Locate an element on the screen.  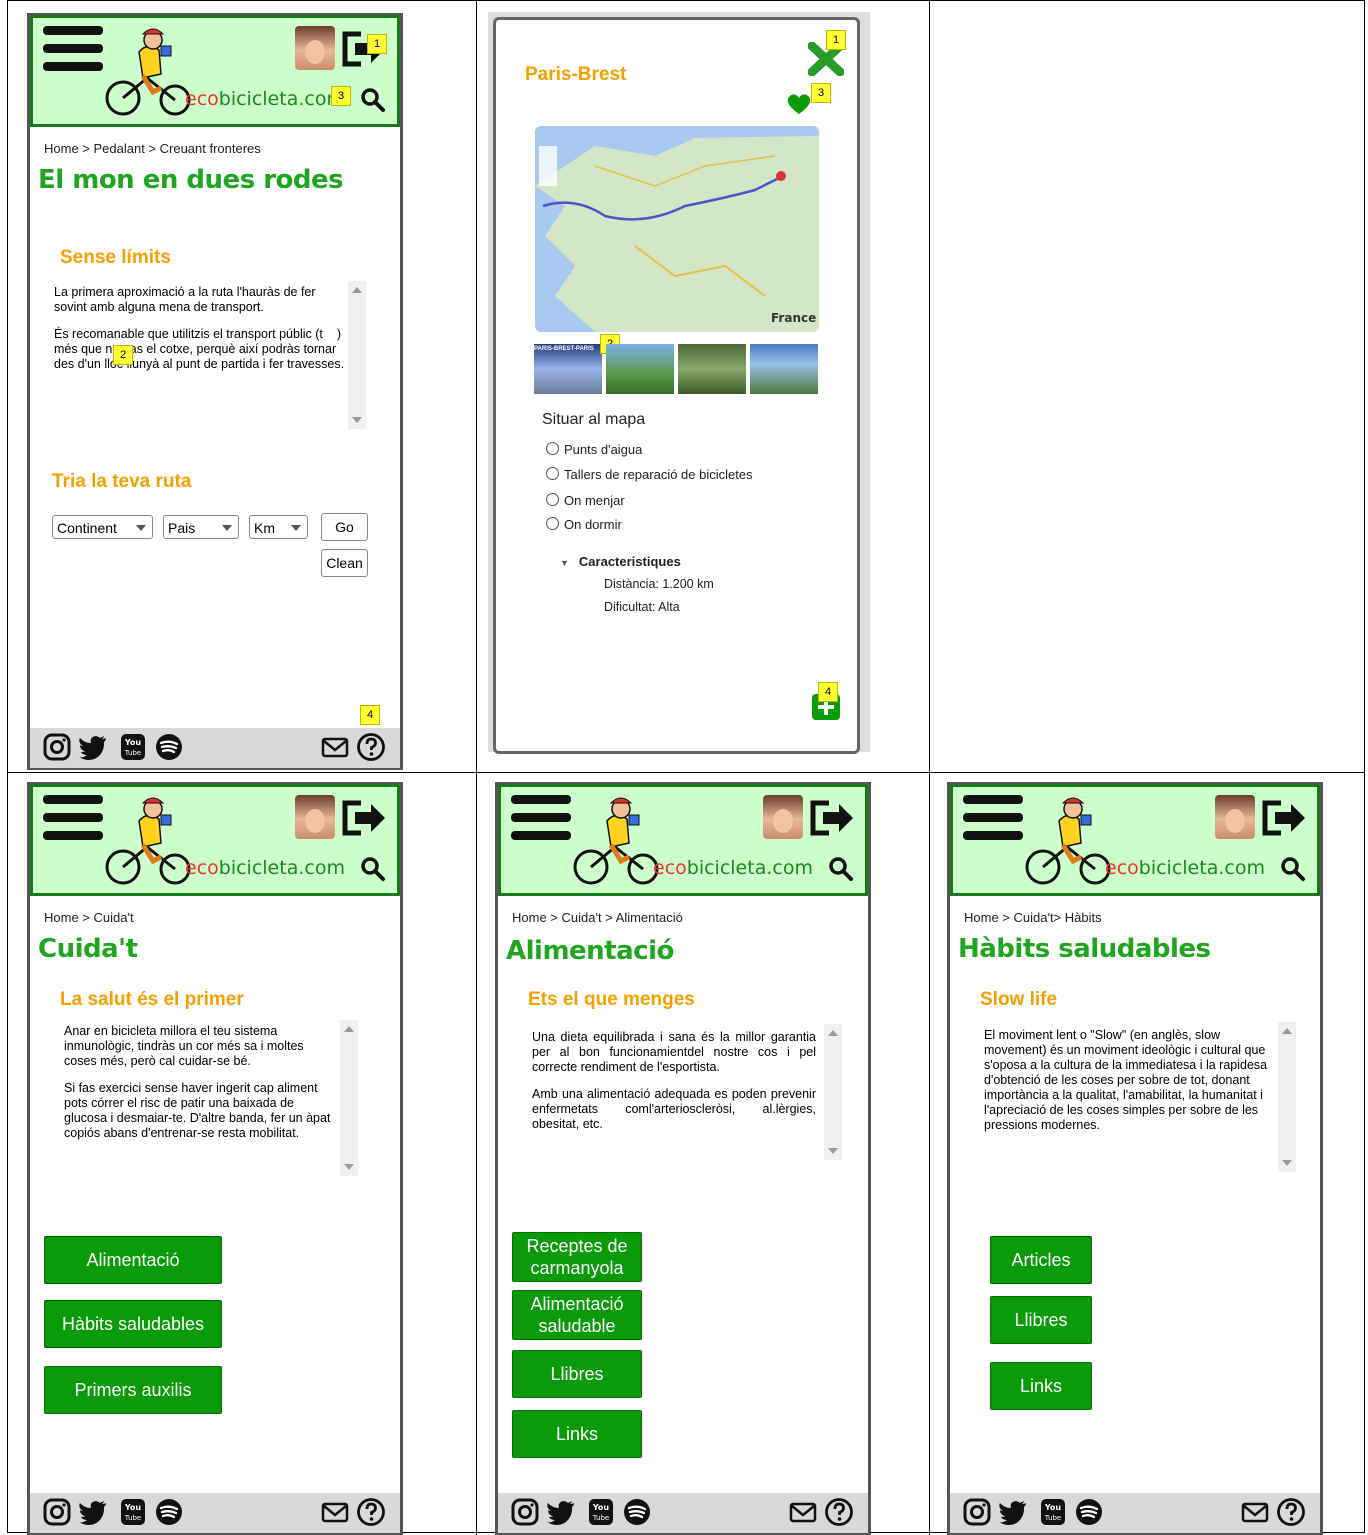
svg-text: Tube is located at coordinates (132, 1518).